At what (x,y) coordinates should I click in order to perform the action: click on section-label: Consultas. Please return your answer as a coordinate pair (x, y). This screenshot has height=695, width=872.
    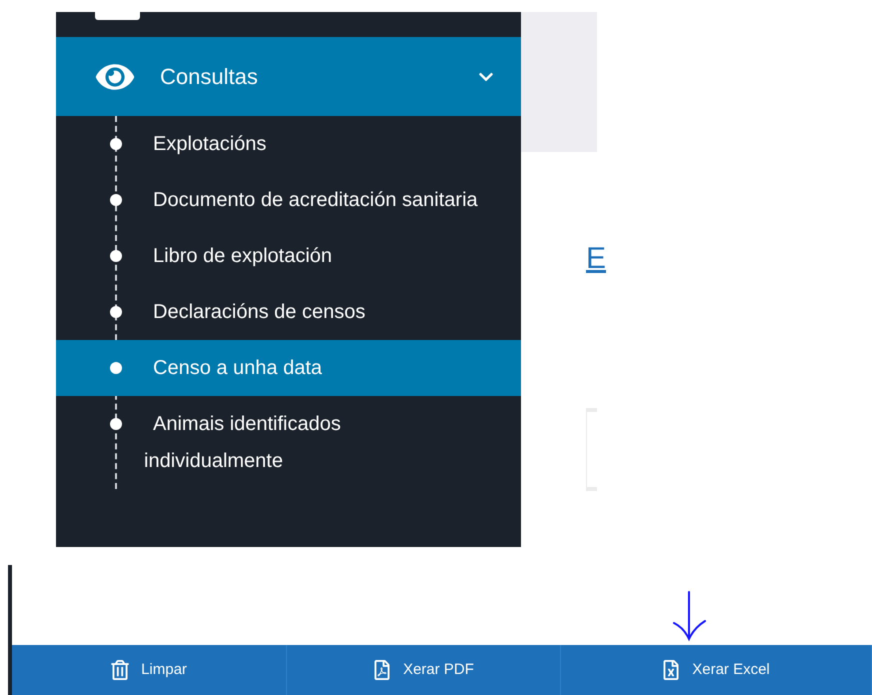
    Looking at the image, I should click on (209, 77).